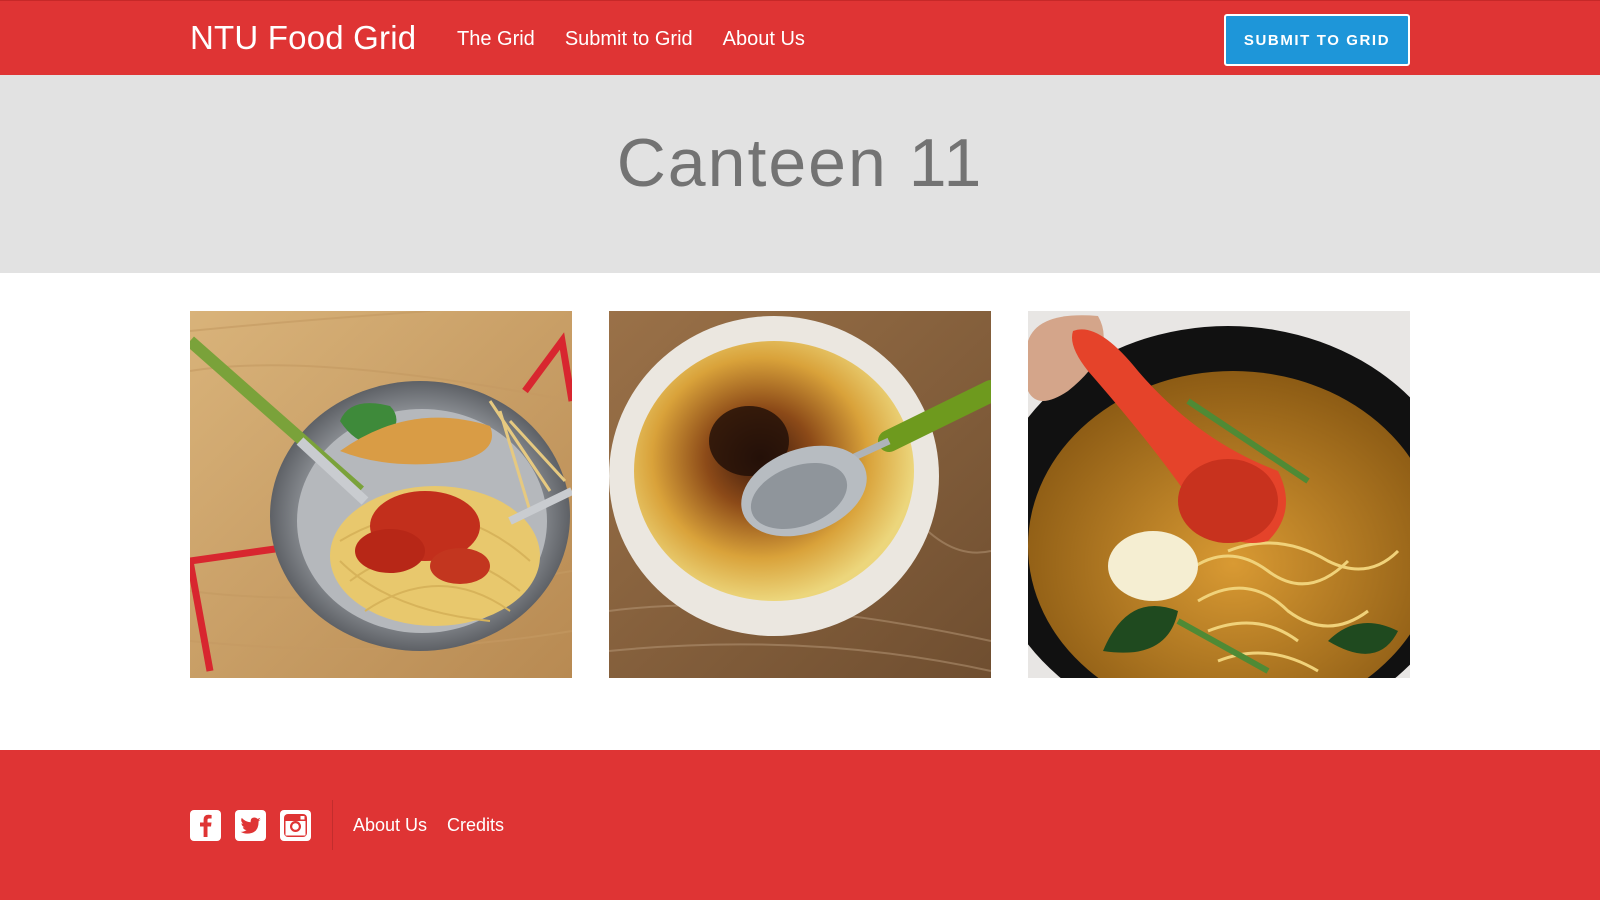 The height and width of the screenshot is (900, 1600). I want to click on social-links, so click(250, 825).